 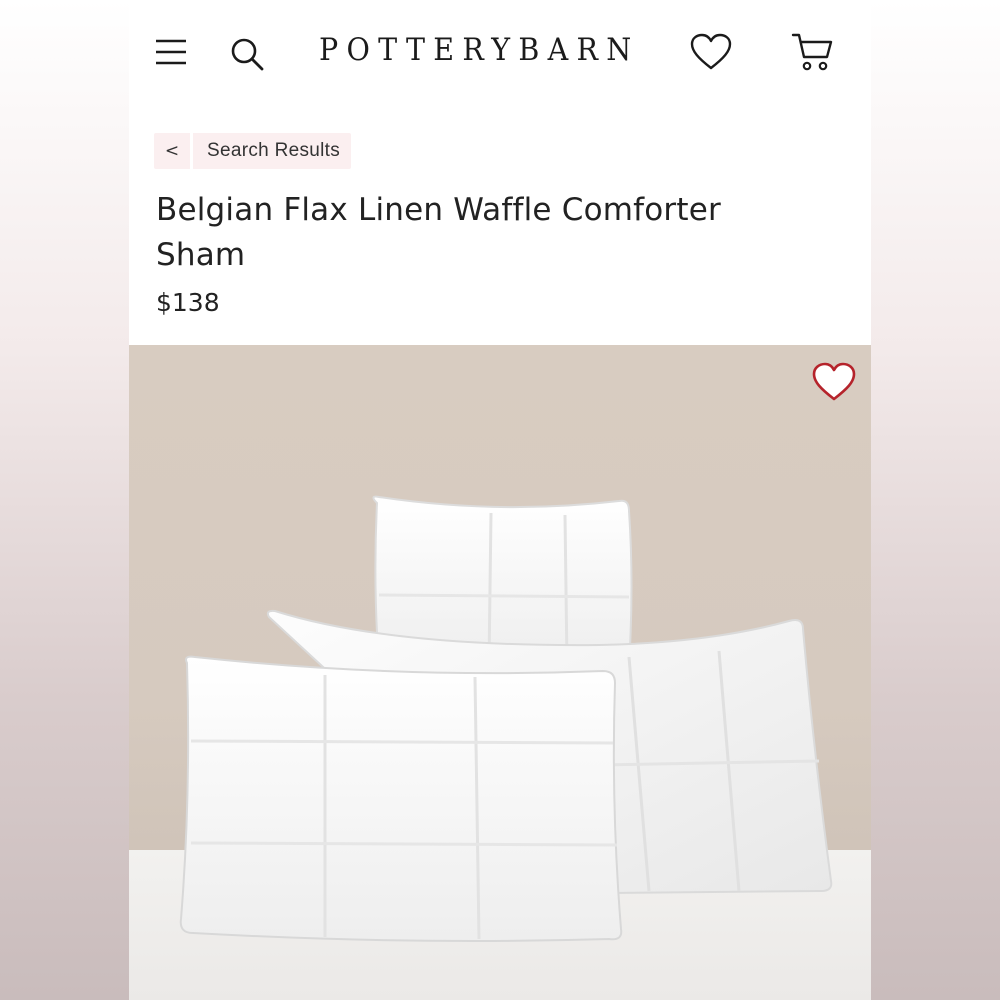 I want to click on brand-logo: POTTERYBARN, so click(x=475, y=50).